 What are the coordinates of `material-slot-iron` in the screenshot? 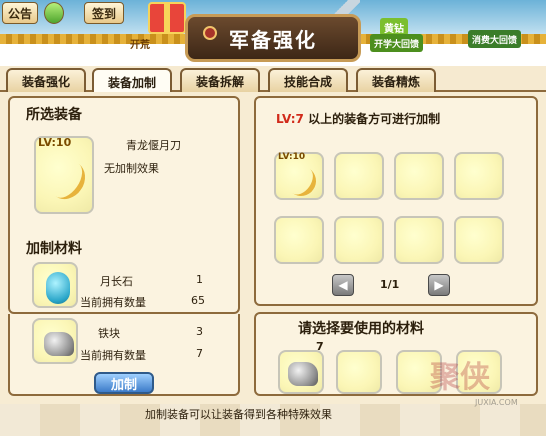 It's located at (55, 341).